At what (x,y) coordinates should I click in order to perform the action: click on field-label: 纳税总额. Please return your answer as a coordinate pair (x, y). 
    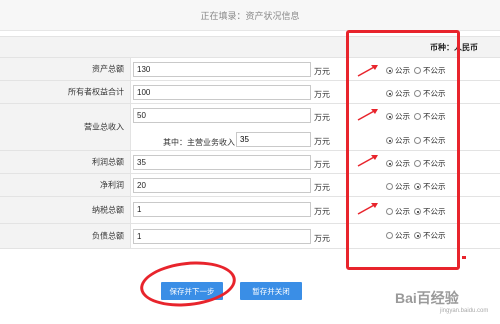
    Looking at the image, I should click on (108, 210).